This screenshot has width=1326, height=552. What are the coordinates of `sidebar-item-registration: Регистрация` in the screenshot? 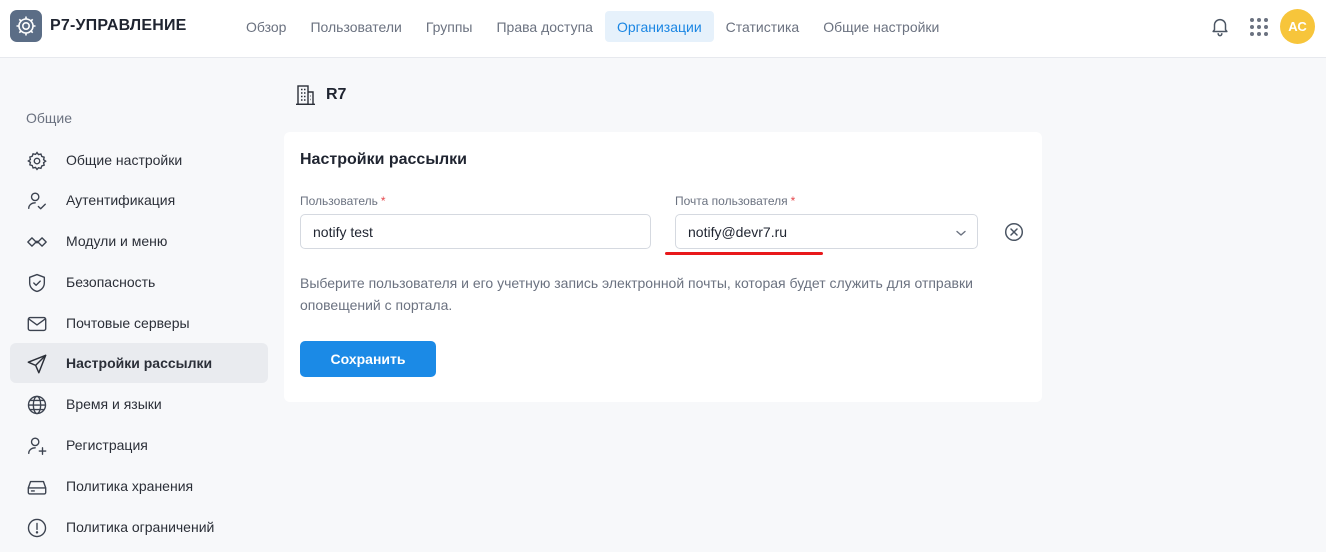 It's located at (139, 445).